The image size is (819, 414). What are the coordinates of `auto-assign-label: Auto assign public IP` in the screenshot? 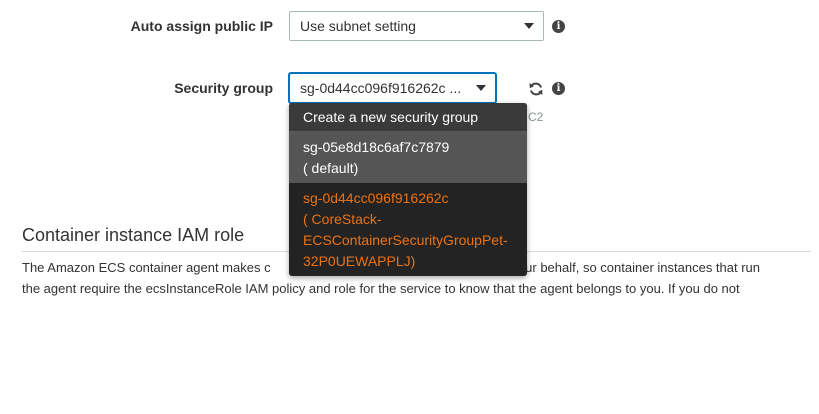 It's located at (201, 26).